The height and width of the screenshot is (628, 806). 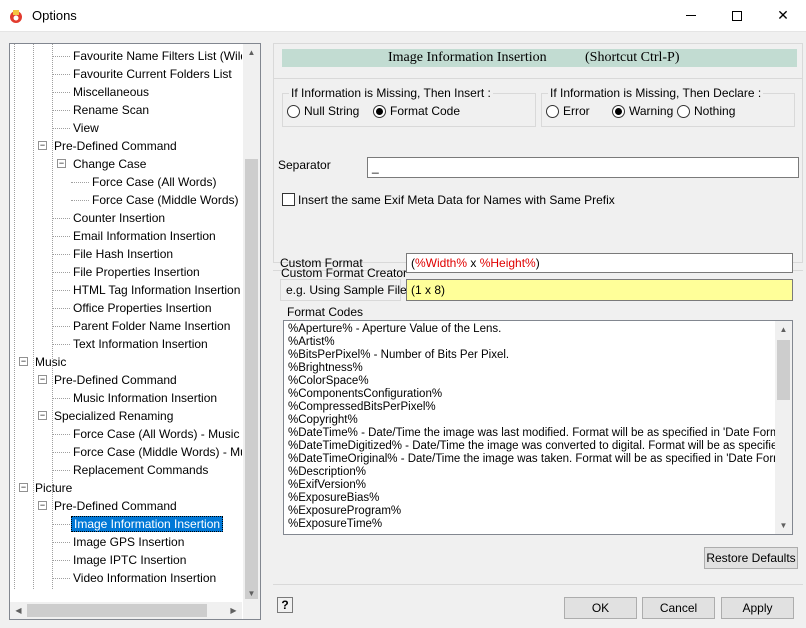 I want to click on tree-horizontal-scrollbar: ◀ ▶, so click(x=126, y=610).